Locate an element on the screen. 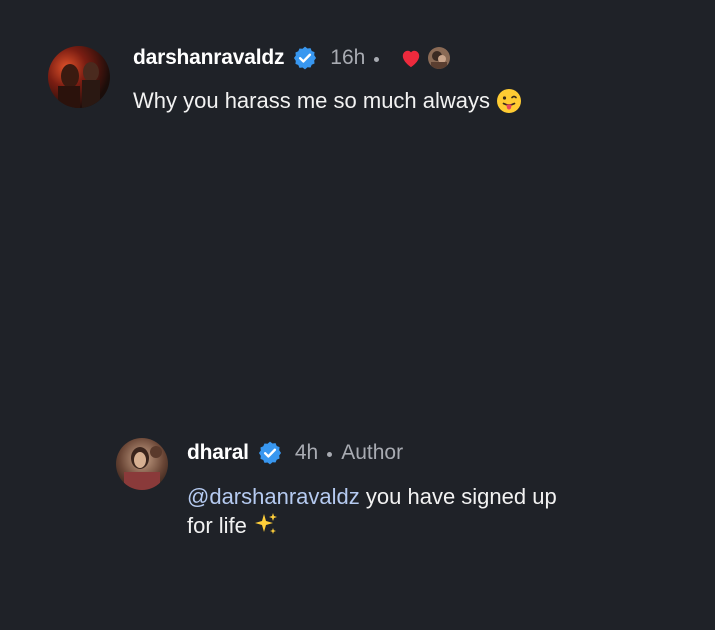 This screenshot has width=715, height=630. comment-text-content: Why you harass me so much always is located at coordinates (312, 100).